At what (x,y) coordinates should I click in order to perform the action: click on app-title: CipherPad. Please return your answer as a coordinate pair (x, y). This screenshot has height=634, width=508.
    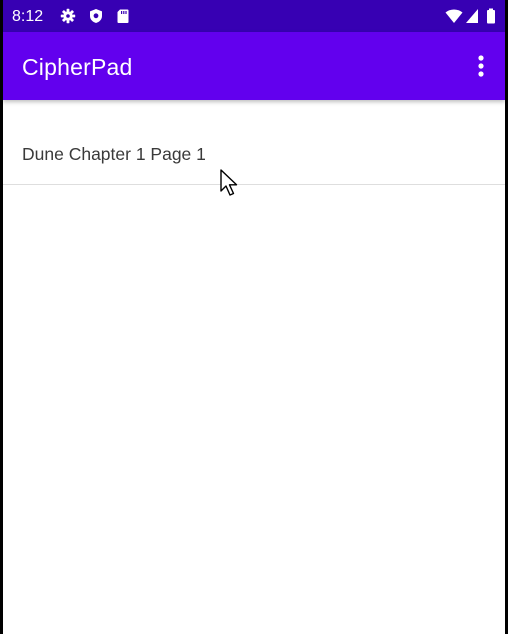
    Looking at the image, I should click on (77, 67).